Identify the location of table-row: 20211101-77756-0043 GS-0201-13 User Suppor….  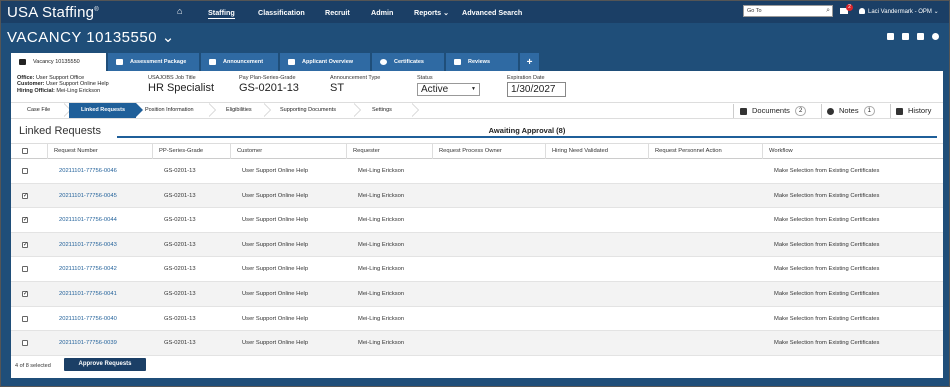
(477, 245).